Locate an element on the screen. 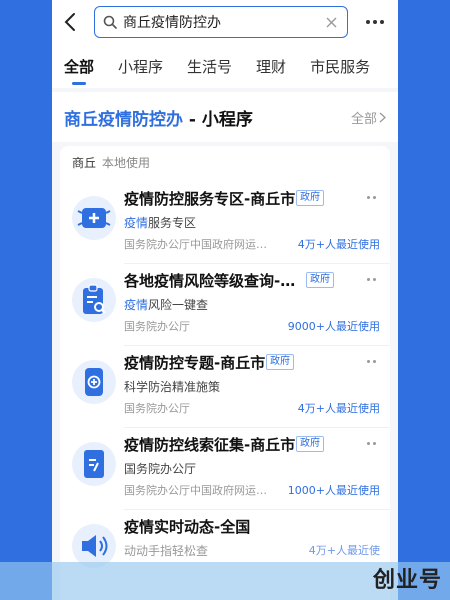  clear-search-button is located at coordinates (331, 22).